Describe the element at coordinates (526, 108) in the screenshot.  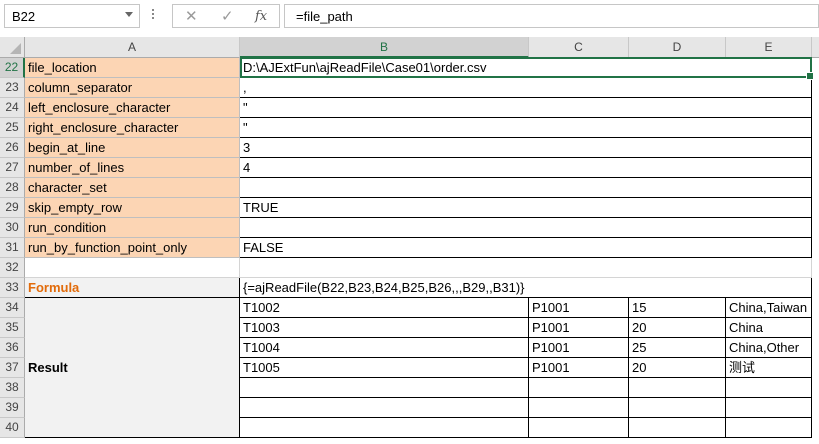
I see `param-value-left-enclosure: "` at that location.